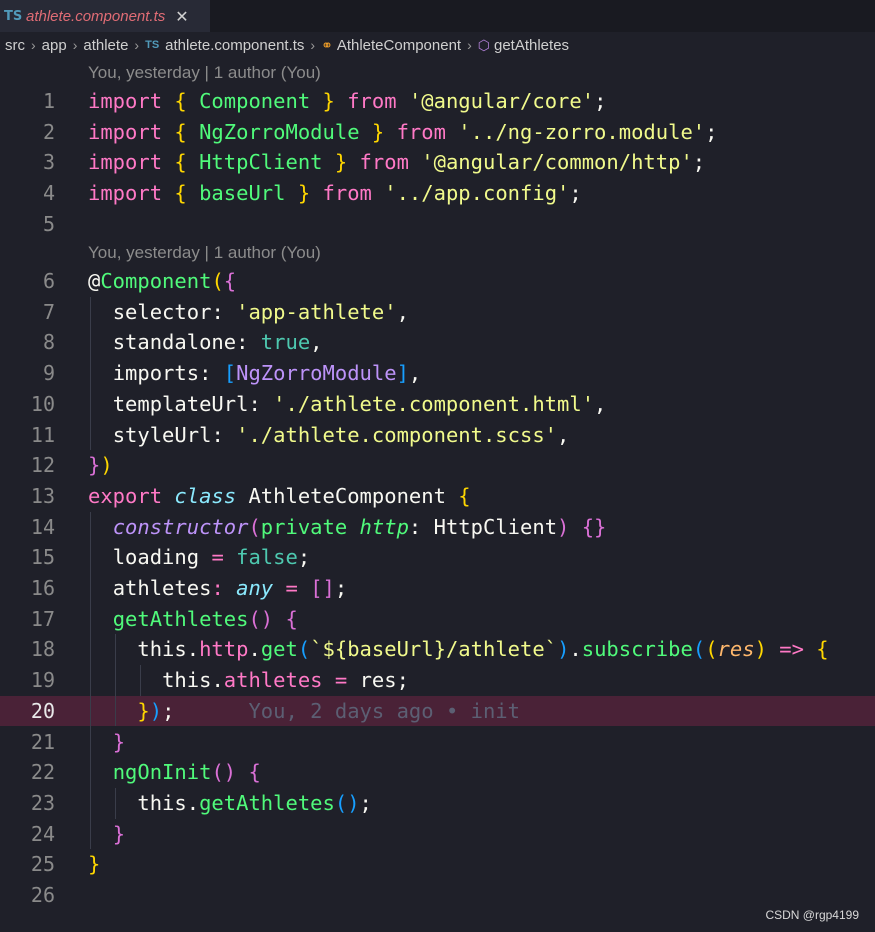 This screenshot has height=932, width=875. I want to click on code-line: 7 selector: 'app-athlete',, so click(437, 312).